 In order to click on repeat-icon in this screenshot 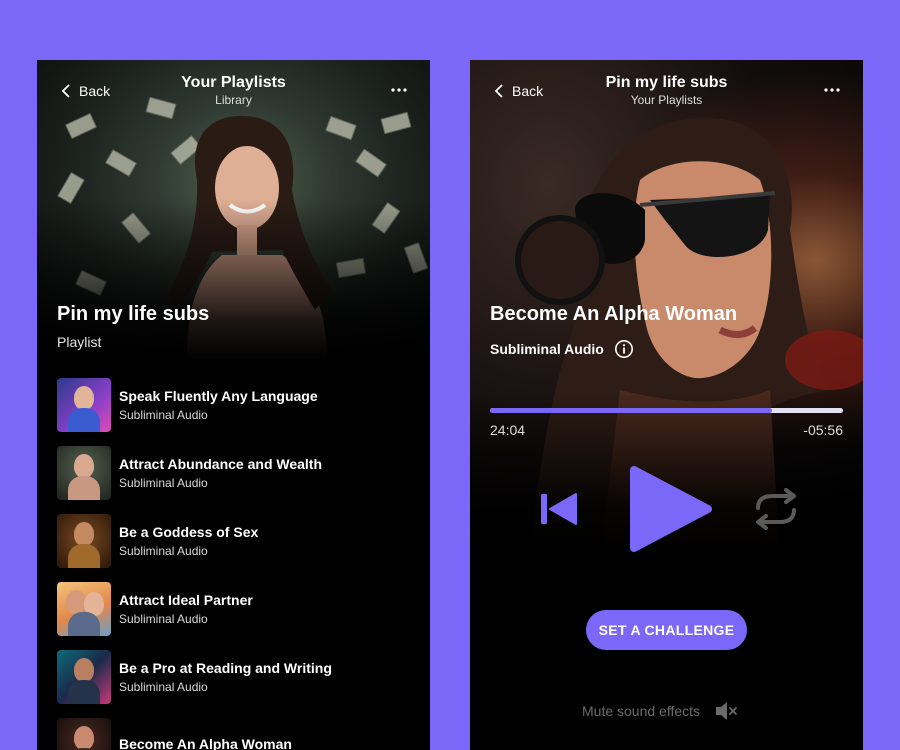, I will do `click(776, 509)`.